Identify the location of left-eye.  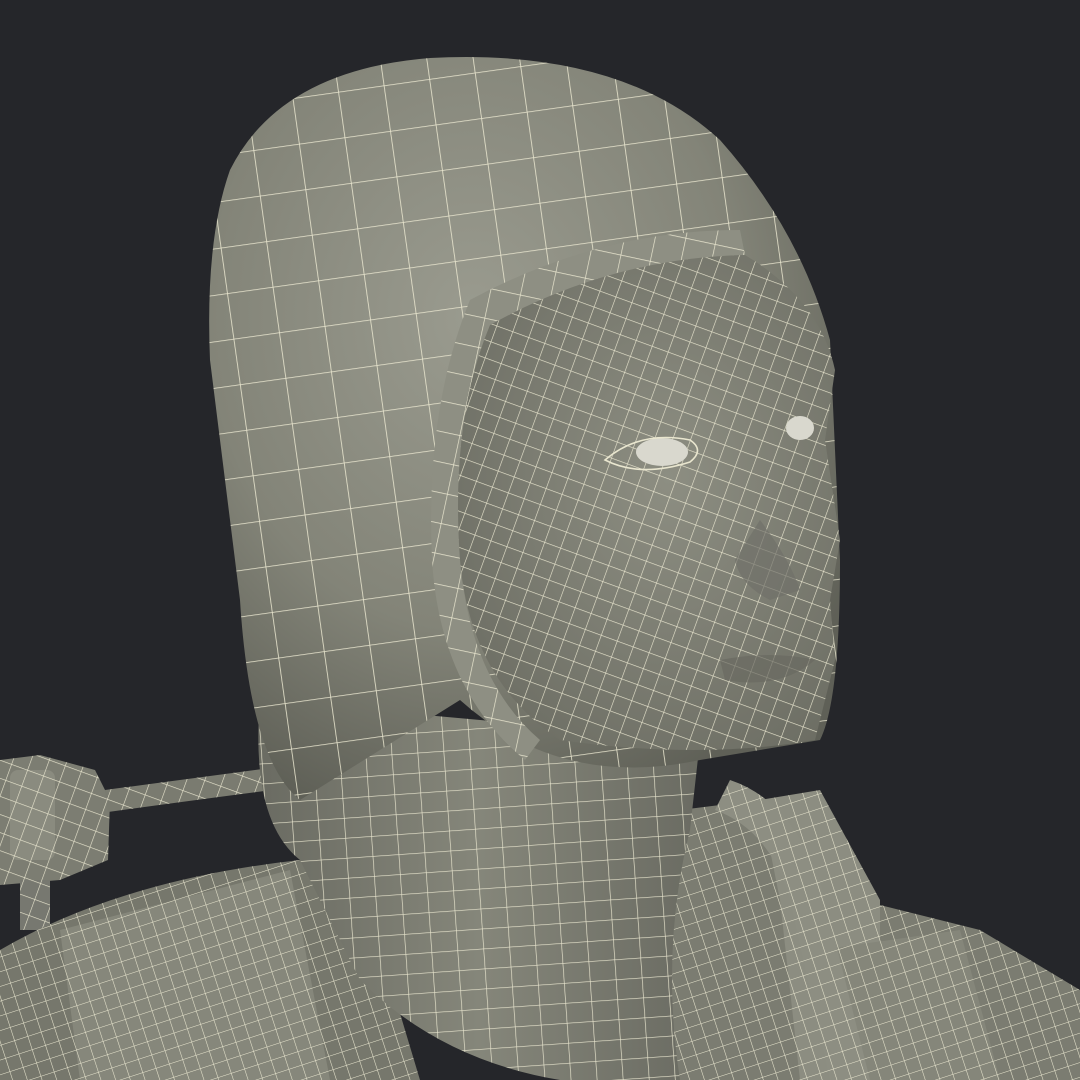
(662, 452).